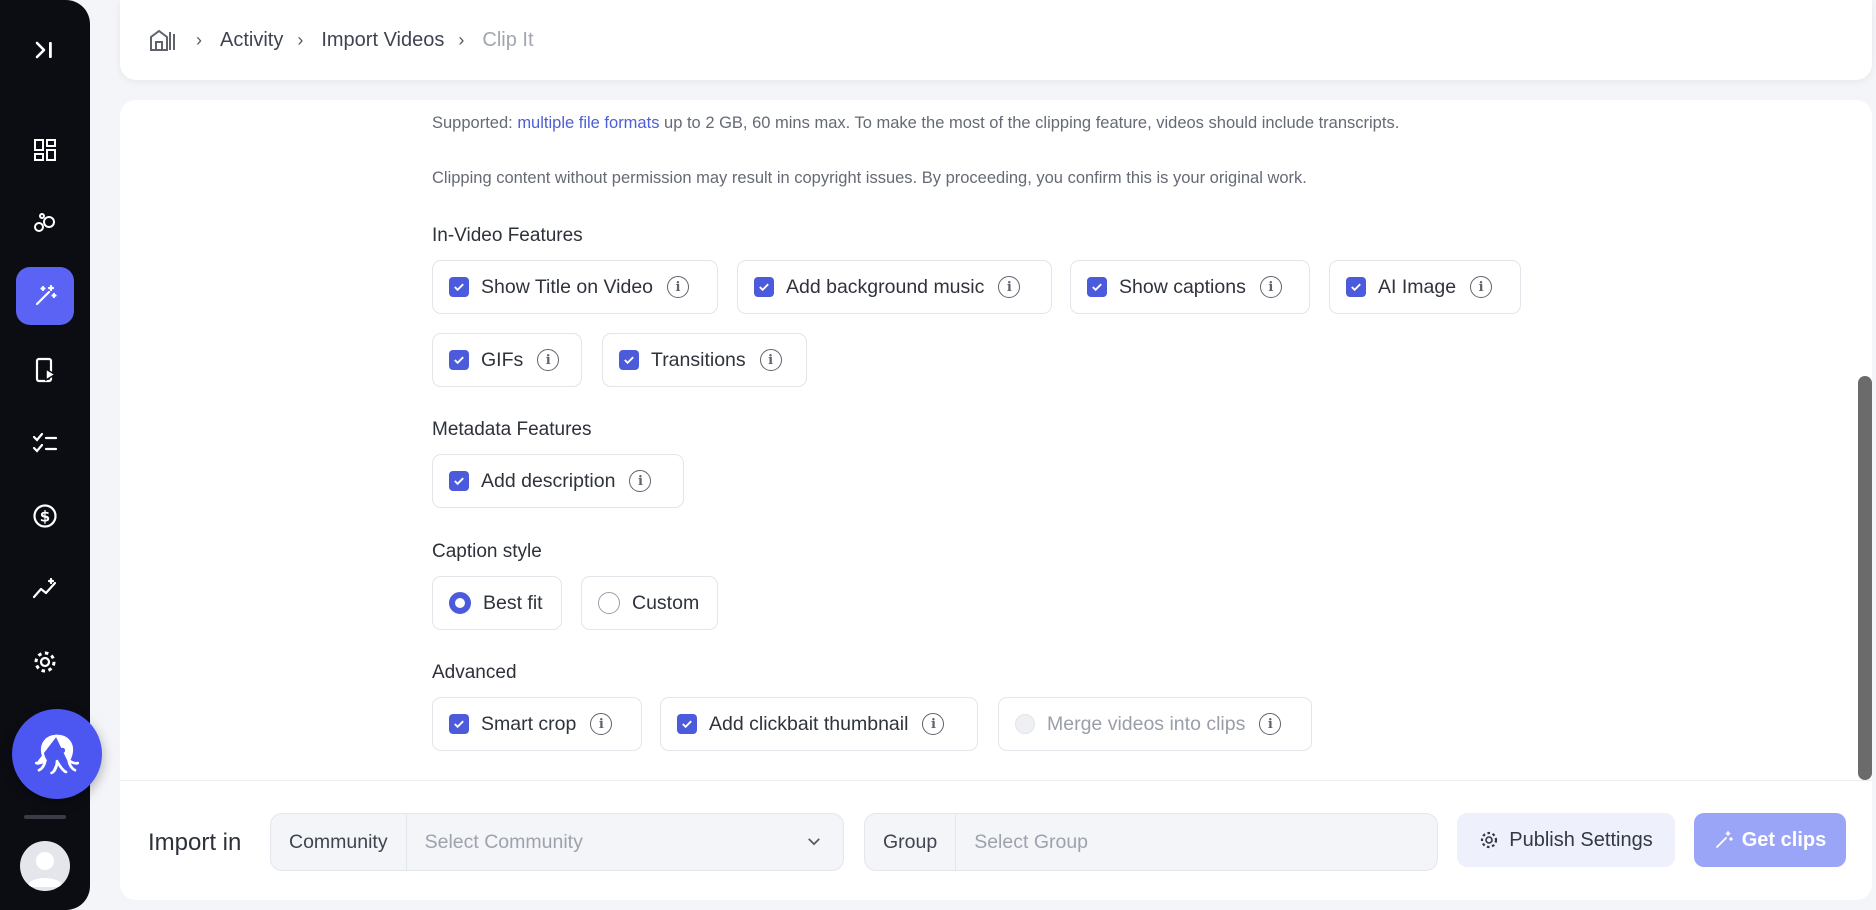  I want to click on option-clickbait-thumbnail: Add clickbait thumbnail i, so click(819, 724).